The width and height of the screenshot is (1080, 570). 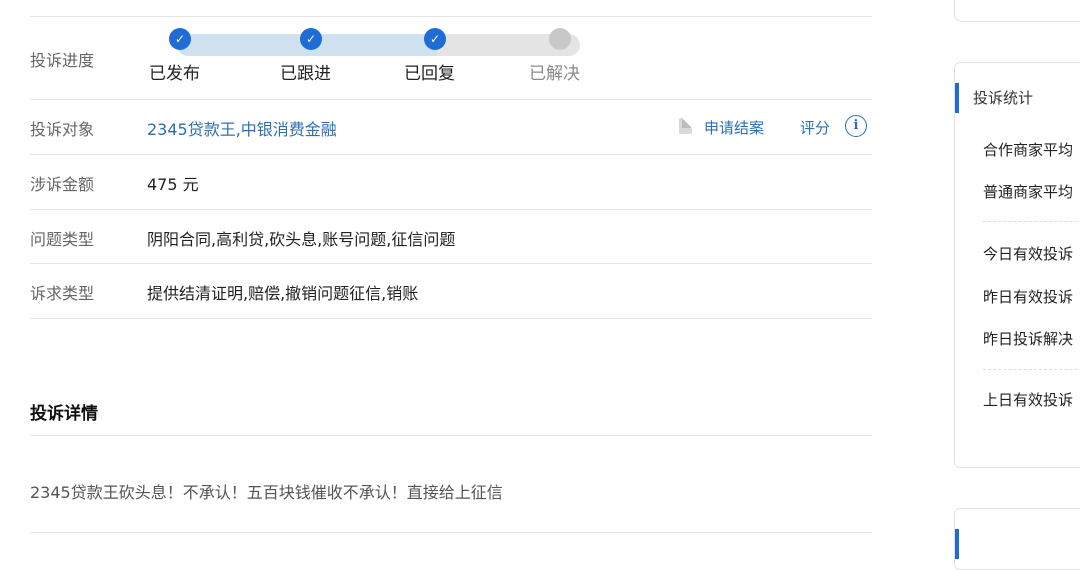 What do you see at coordinates (62, 60) in the screenshot?
I see `progress-label: 投诉进度` at bounding box center [62, 60].